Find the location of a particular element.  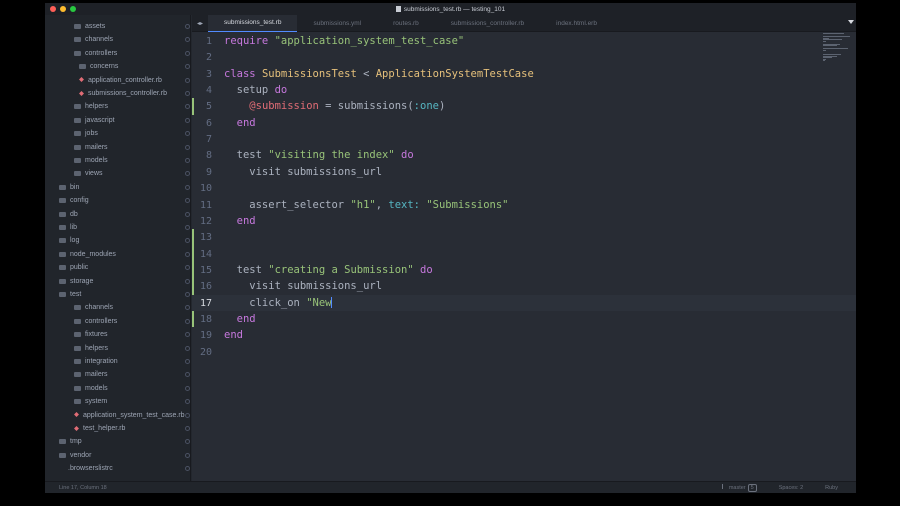

line-number: 20 is located at coordinates (202, 353).